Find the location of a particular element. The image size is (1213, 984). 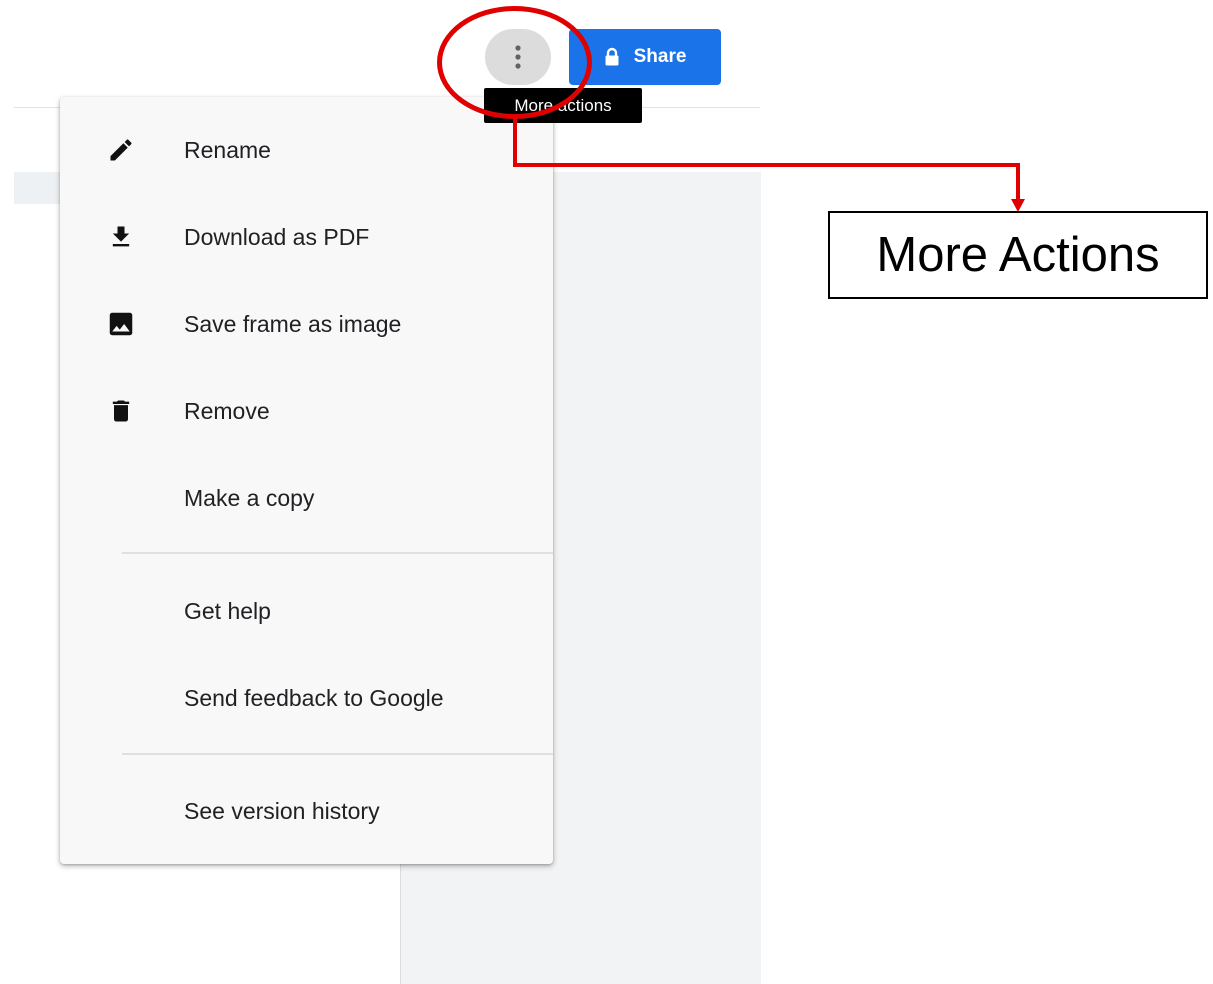

pencil-icon is located at coordinates (121, 150).